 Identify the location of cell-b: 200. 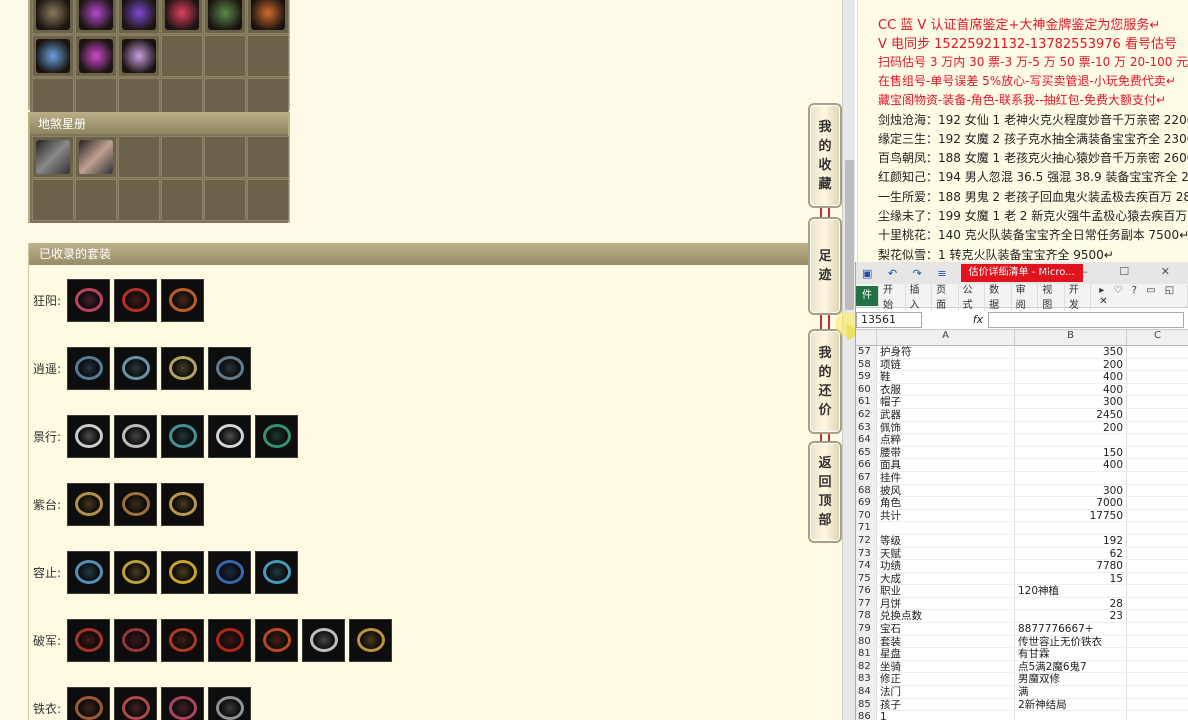
(1070, 427).